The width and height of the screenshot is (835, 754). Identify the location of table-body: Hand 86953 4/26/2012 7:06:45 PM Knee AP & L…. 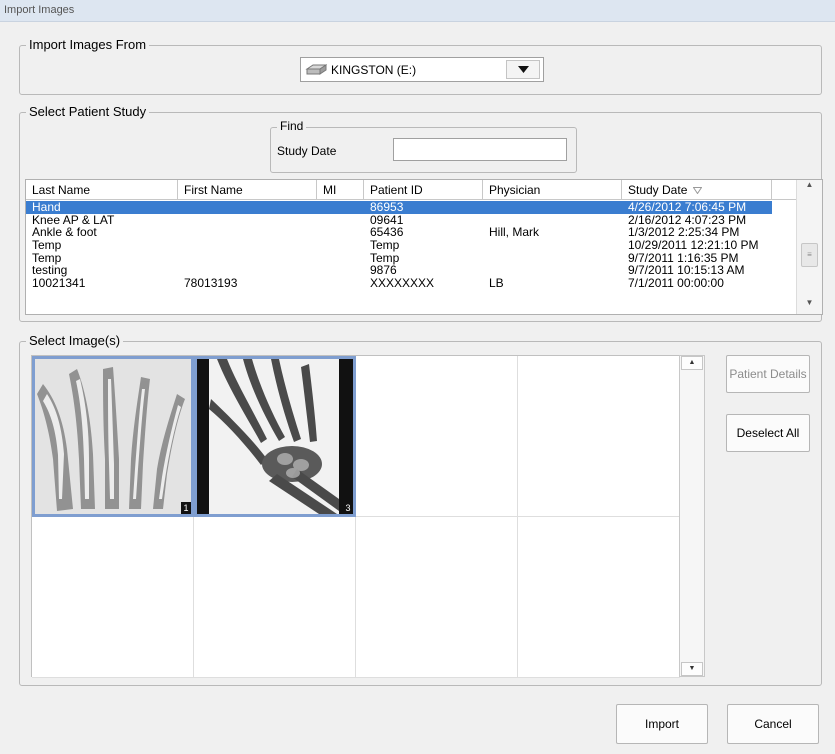
(411, 245).